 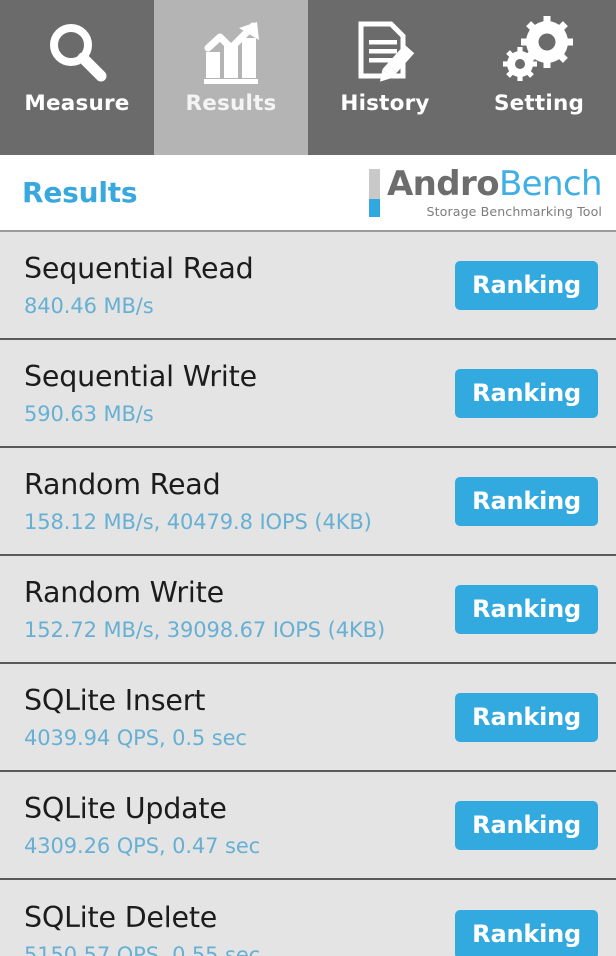 I want to click on tab-setting-label: Setting, so click(x=539, y=103).